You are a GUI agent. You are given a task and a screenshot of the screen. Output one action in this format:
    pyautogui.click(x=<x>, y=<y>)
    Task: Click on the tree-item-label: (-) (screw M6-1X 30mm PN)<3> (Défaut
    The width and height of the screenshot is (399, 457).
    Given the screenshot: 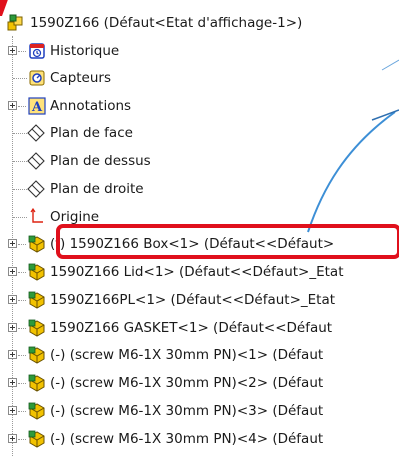 What is the action you would take?
    pyautogui.click(x=187, y=411)
    